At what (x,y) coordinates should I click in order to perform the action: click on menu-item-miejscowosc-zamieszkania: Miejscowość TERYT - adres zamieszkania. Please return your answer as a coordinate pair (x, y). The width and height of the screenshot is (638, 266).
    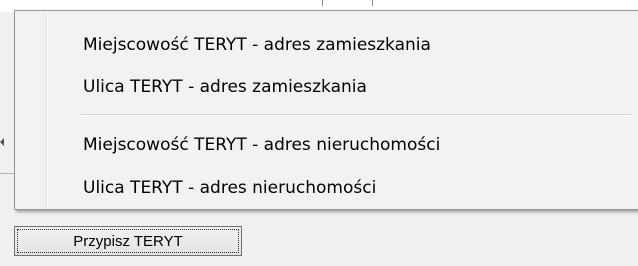
    Looking at the image, I should click on (327, 45).